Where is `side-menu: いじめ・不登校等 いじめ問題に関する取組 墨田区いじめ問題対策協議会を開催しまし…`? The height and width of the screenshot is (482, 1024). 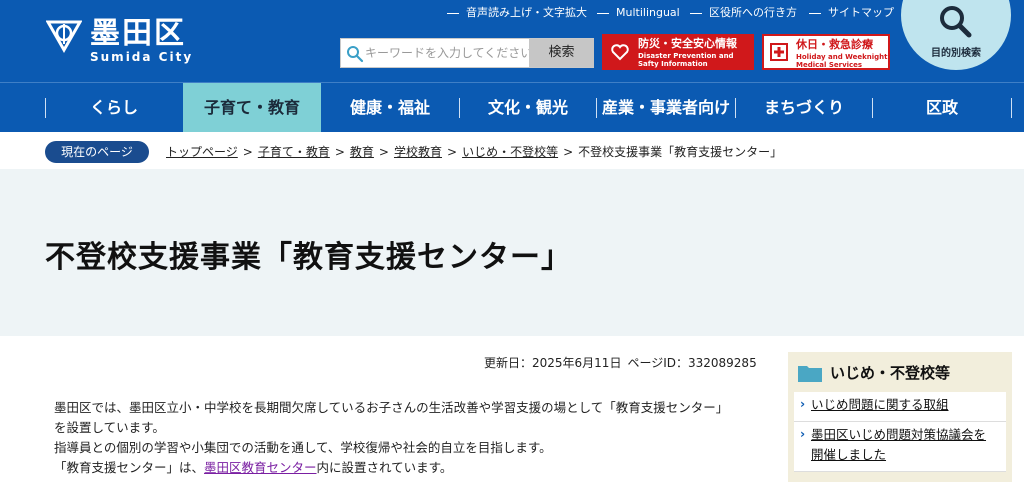
side-menu: いじめ・不登校等 いじめ問題に関する取組 墨田区いじめ問題対策協議会を開催しまし… is located at coordinates (900, 417).